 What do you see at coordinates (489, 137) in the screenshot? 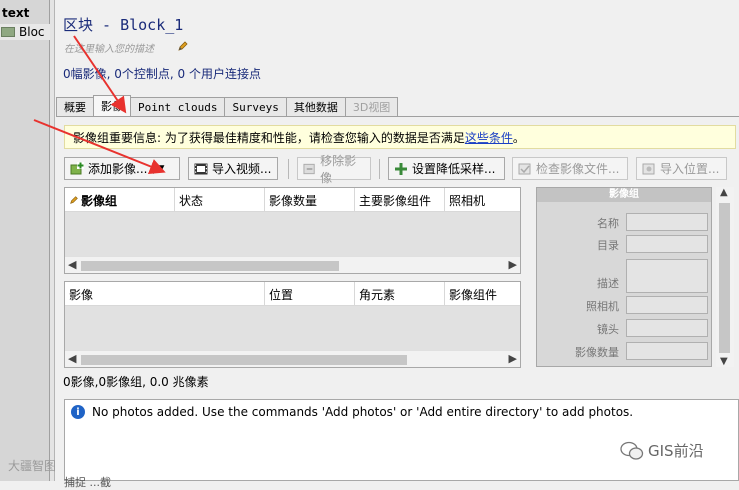
I see `conditions-link: 这些条件` at bounding box center [489, 137].